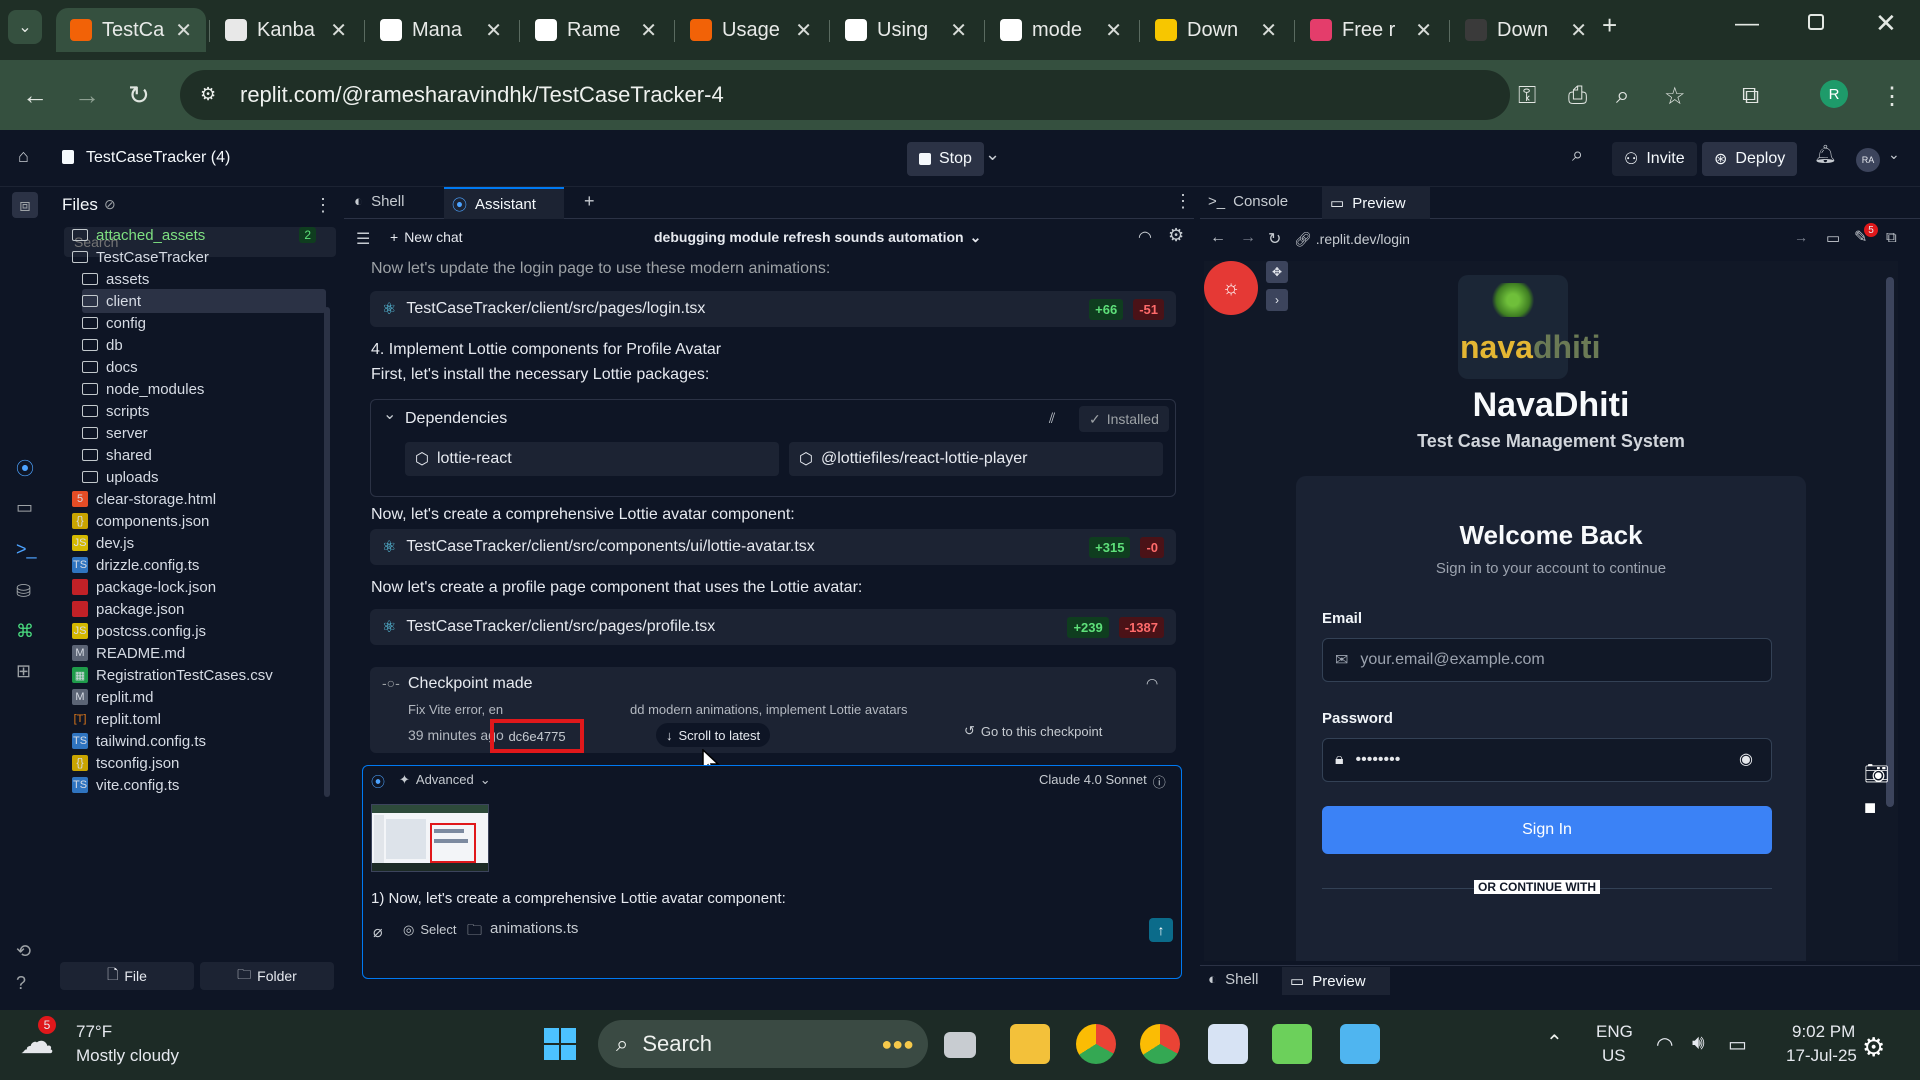 The image size is (1920, 1080). Describe the element at coordinates (194, 235) in the screenshot. I see `folder-item: attached_assets 2` at that location.